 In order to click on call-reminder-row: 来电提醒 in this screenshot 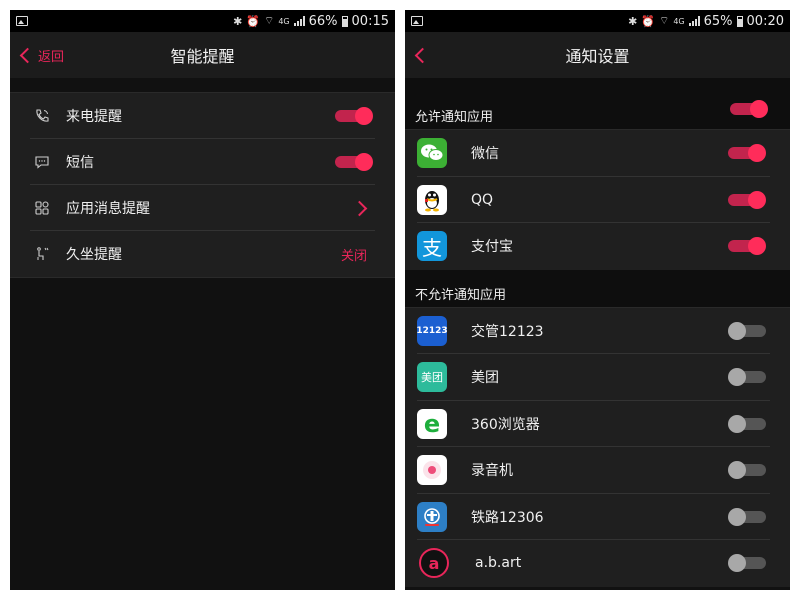, I will do `click(202, 116)`.